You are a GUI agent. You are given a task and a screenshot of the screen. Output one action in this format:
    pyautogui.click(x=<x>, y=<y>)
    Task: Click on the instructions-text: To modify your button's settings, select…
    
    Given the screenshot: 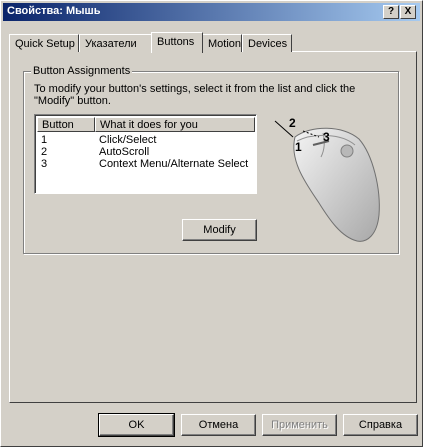 What is the action you would take?
    pyautogui.click(x=195, y=95)
    